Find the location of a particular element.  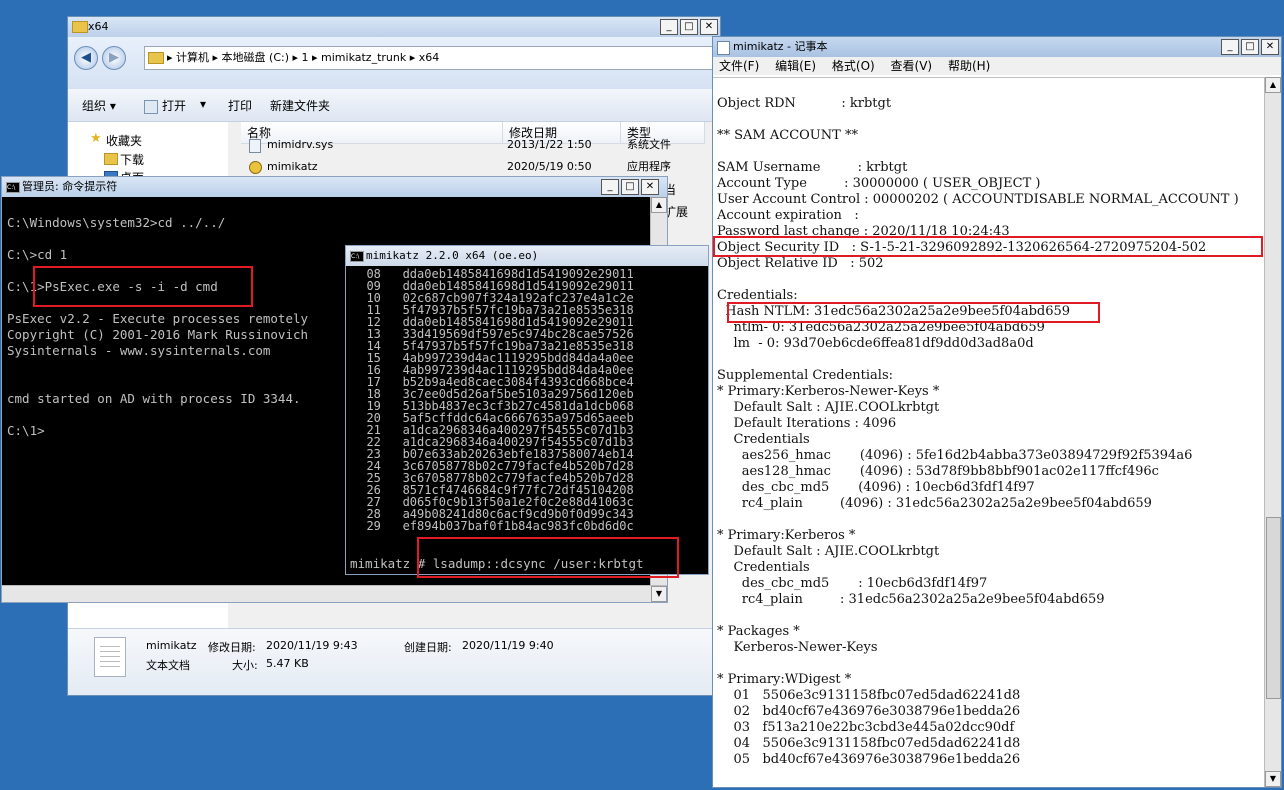

open-icon is located at coordinates (151, 106).